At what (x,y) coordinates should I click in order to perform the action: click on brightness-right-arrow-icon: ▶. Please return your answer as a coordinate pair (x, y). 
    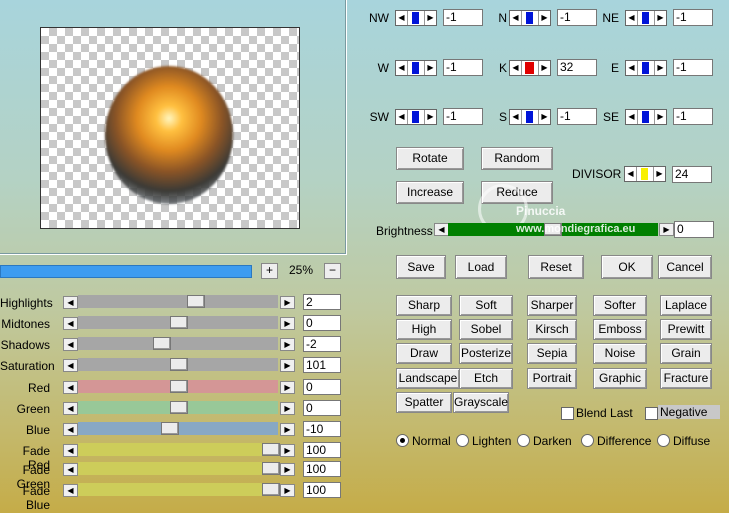
    Looking at the image, I should click on (666, 229).